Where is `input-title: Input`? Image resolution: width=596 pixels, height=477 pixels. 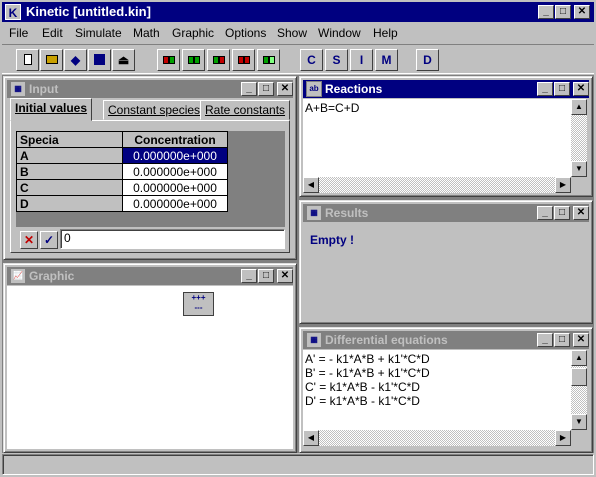 input-title: Input is located at coordinates (44, 89).